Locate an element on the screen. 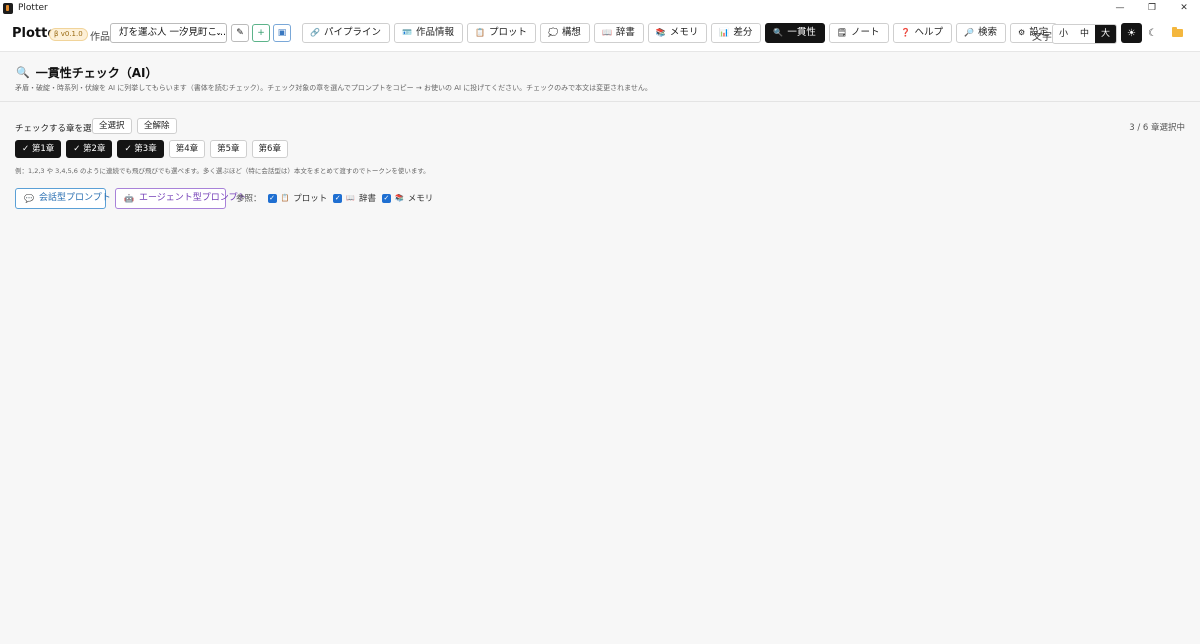 The height and width of the screenshot is (644, 1200). reference-dictionary: ✓ 📖 辞書 is located at coordinates (354, 198).